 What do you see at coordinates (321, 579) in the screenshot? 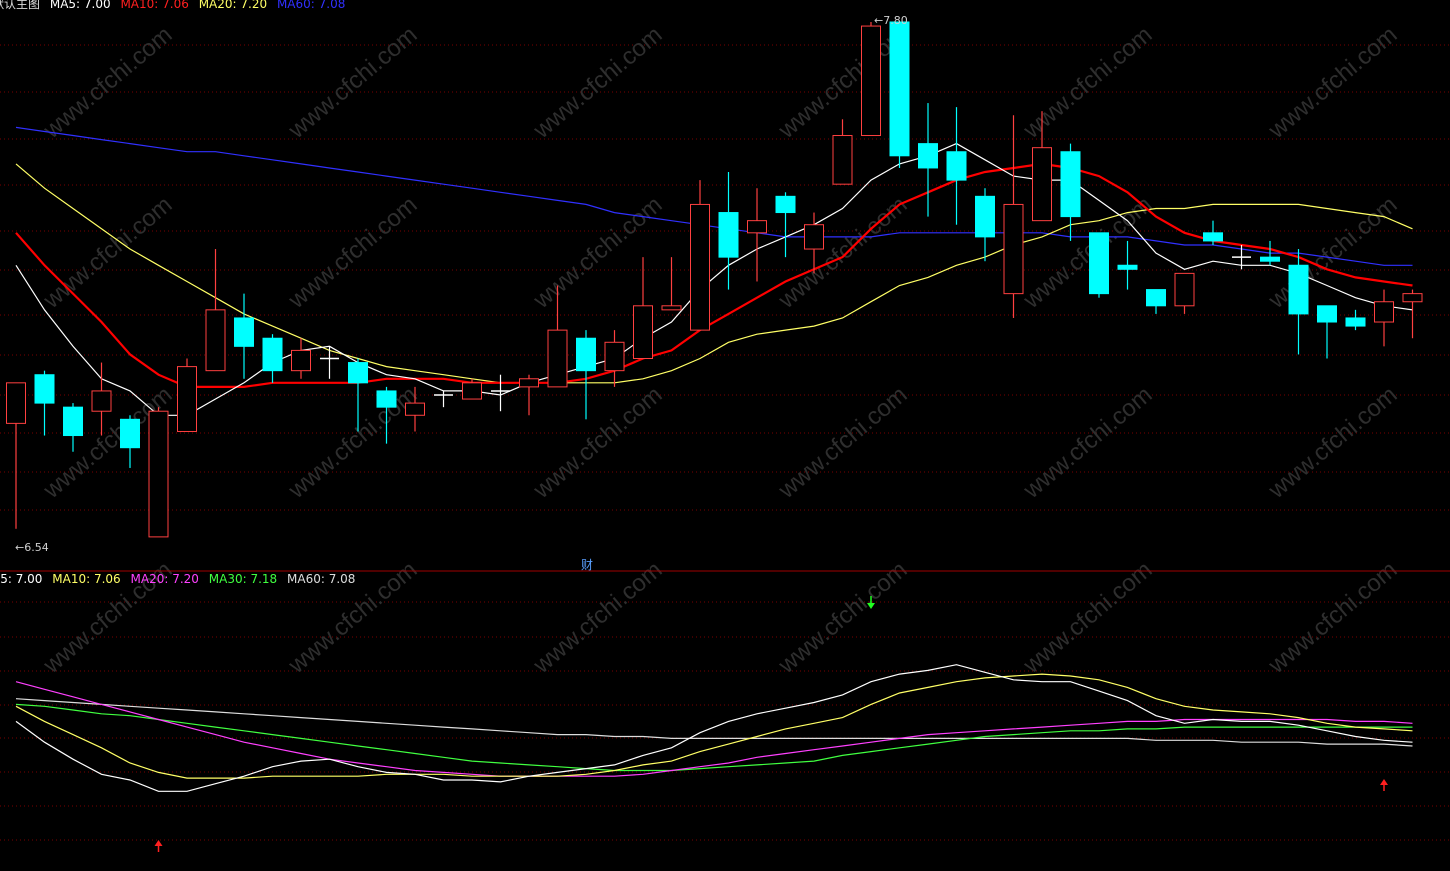
I see `sub-legend-ma60: MA60: 7.08` at bounding box center [321, 579].